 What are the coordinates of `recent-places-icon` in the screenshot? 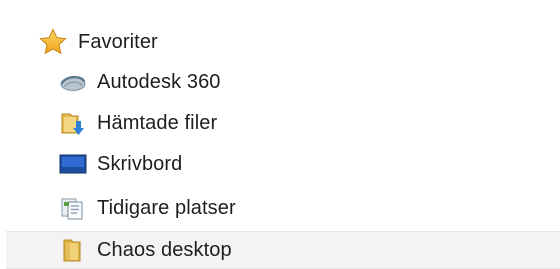 It's located at (73, 208).